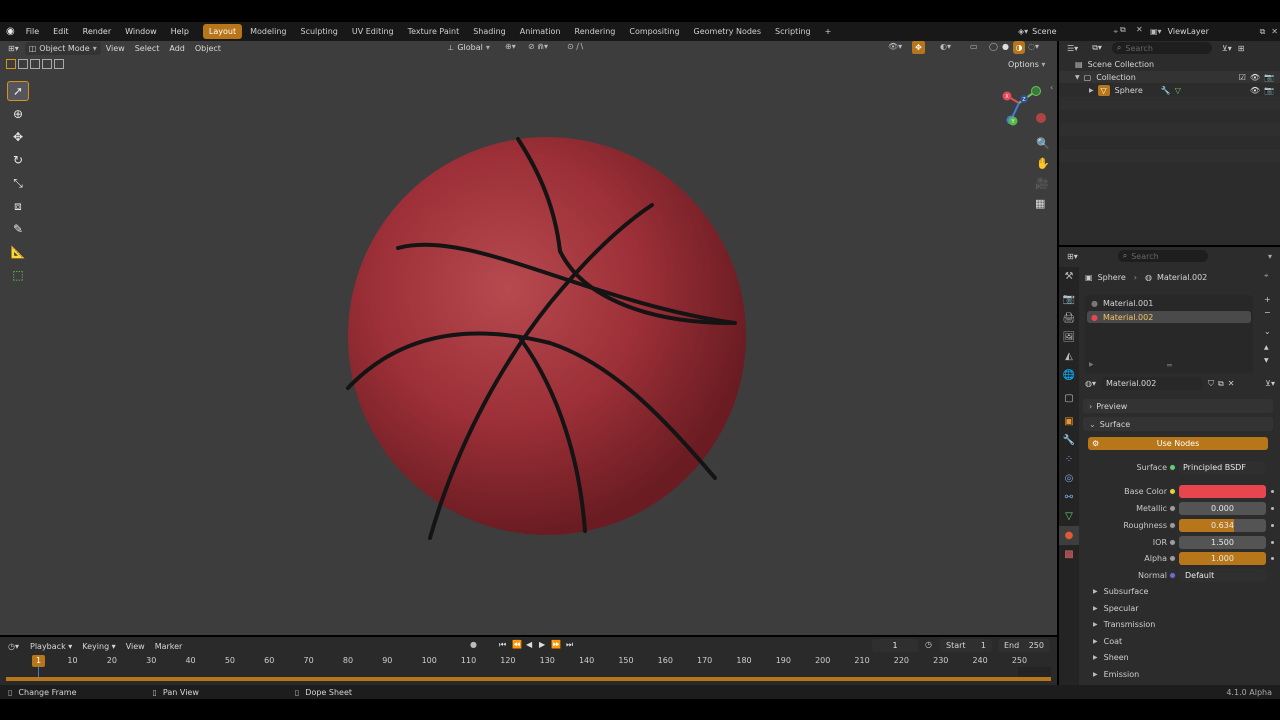 This screenshot has width=1280, height=720. What do you see at coordinates (1090, 383) in the screenshot?
I see `browse-material-icon: ◍▾` at bounding box center [1090, 383].